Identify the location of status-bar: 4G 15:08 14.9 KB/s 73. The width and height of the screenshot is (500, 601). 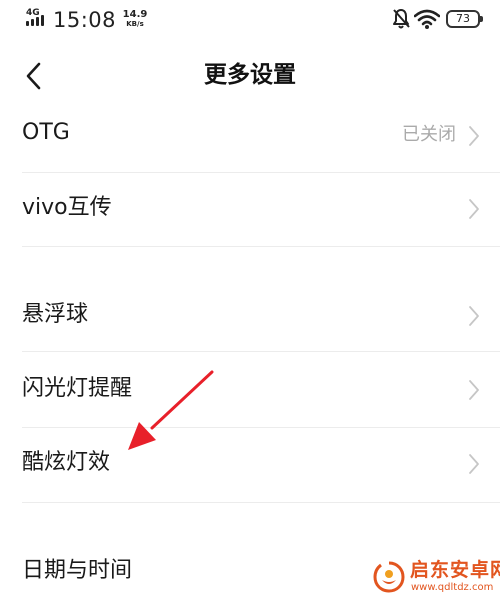
(250, 20).